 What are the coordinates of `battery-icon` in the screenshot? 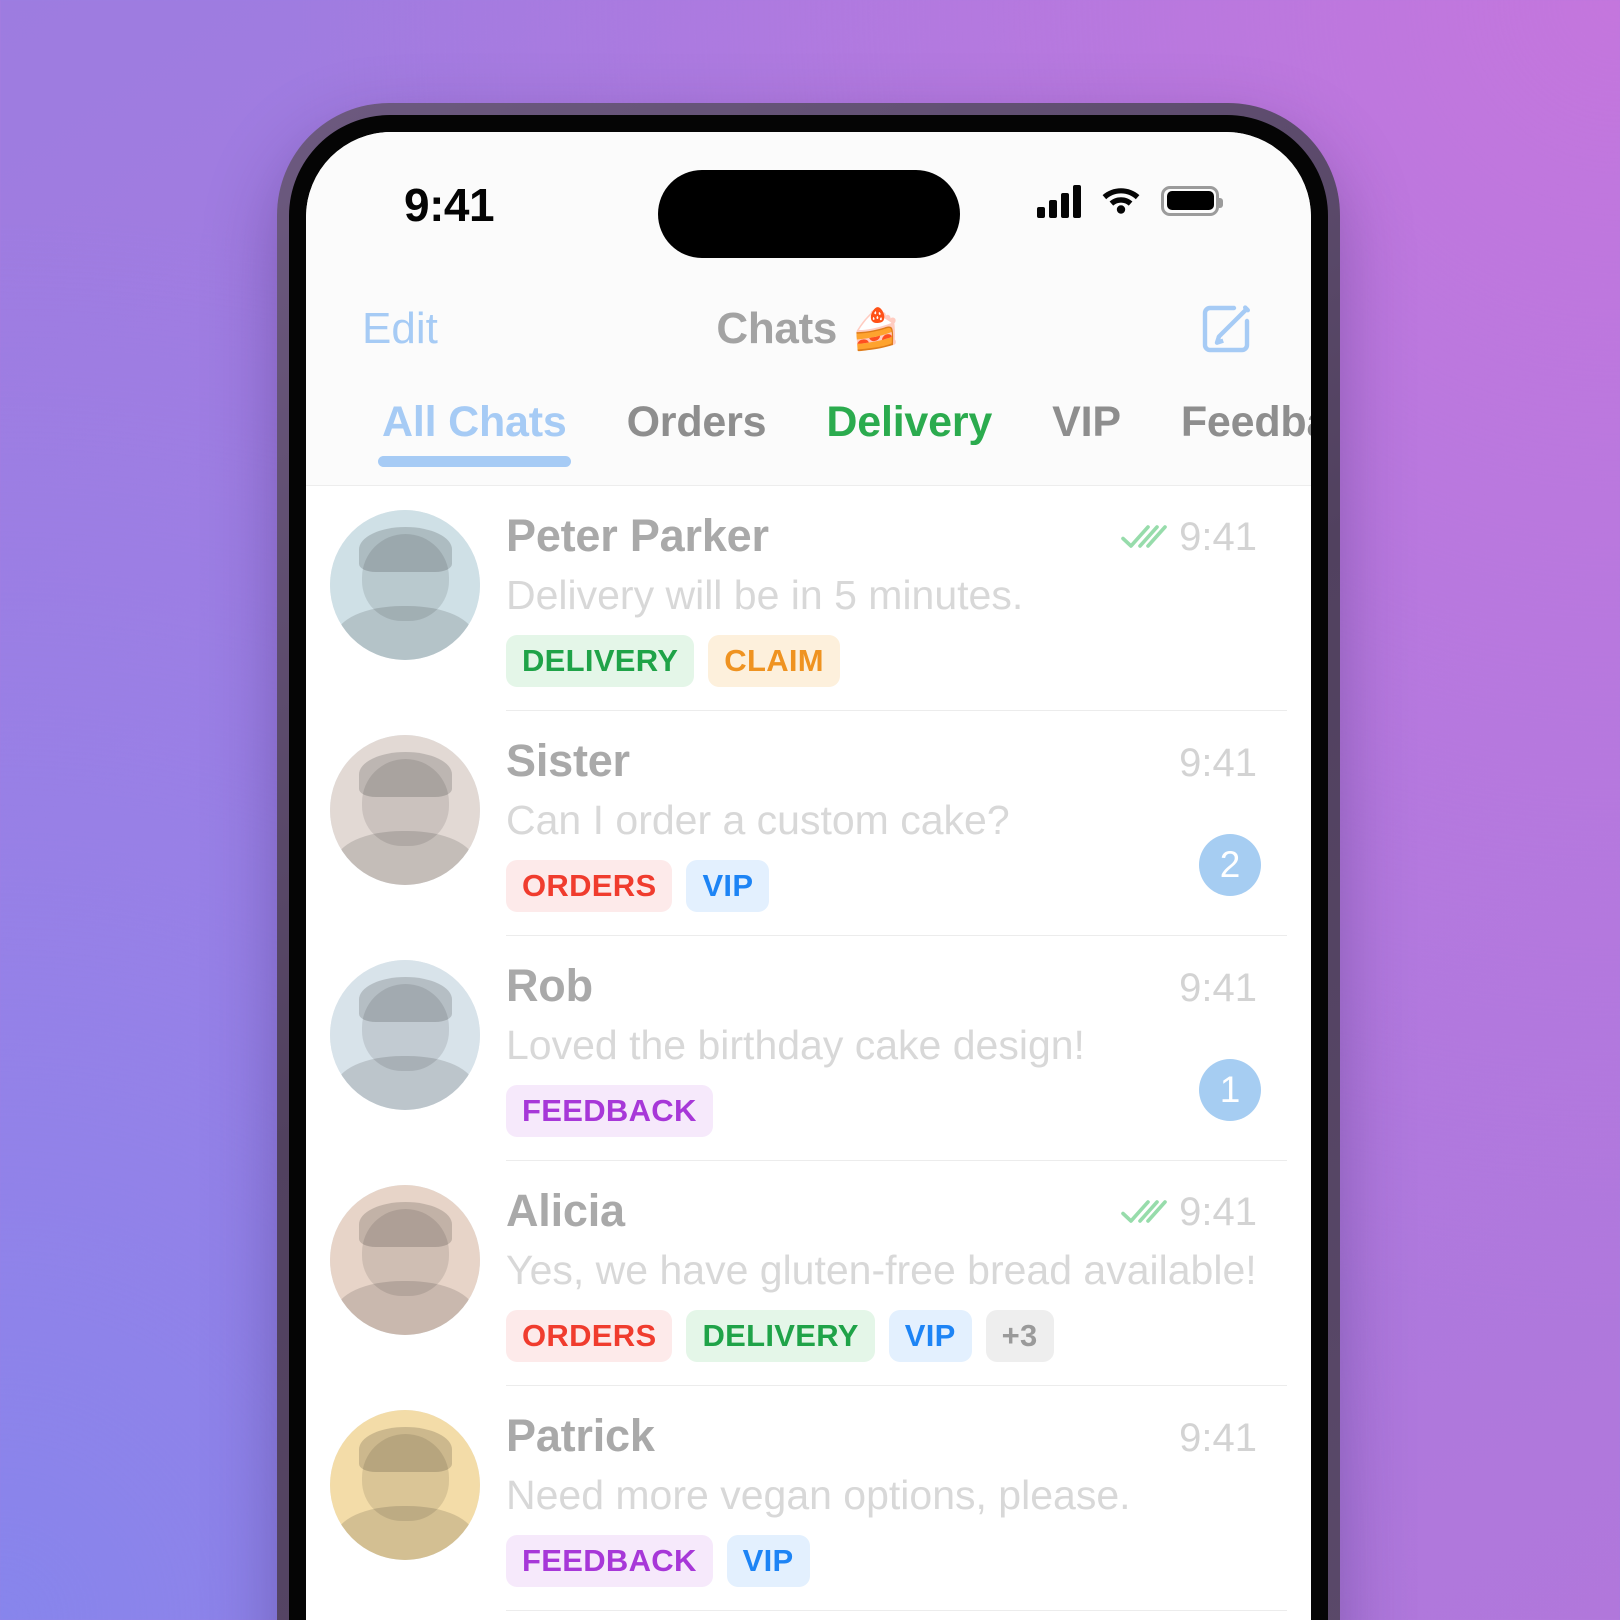 It's located at (1192, 200).